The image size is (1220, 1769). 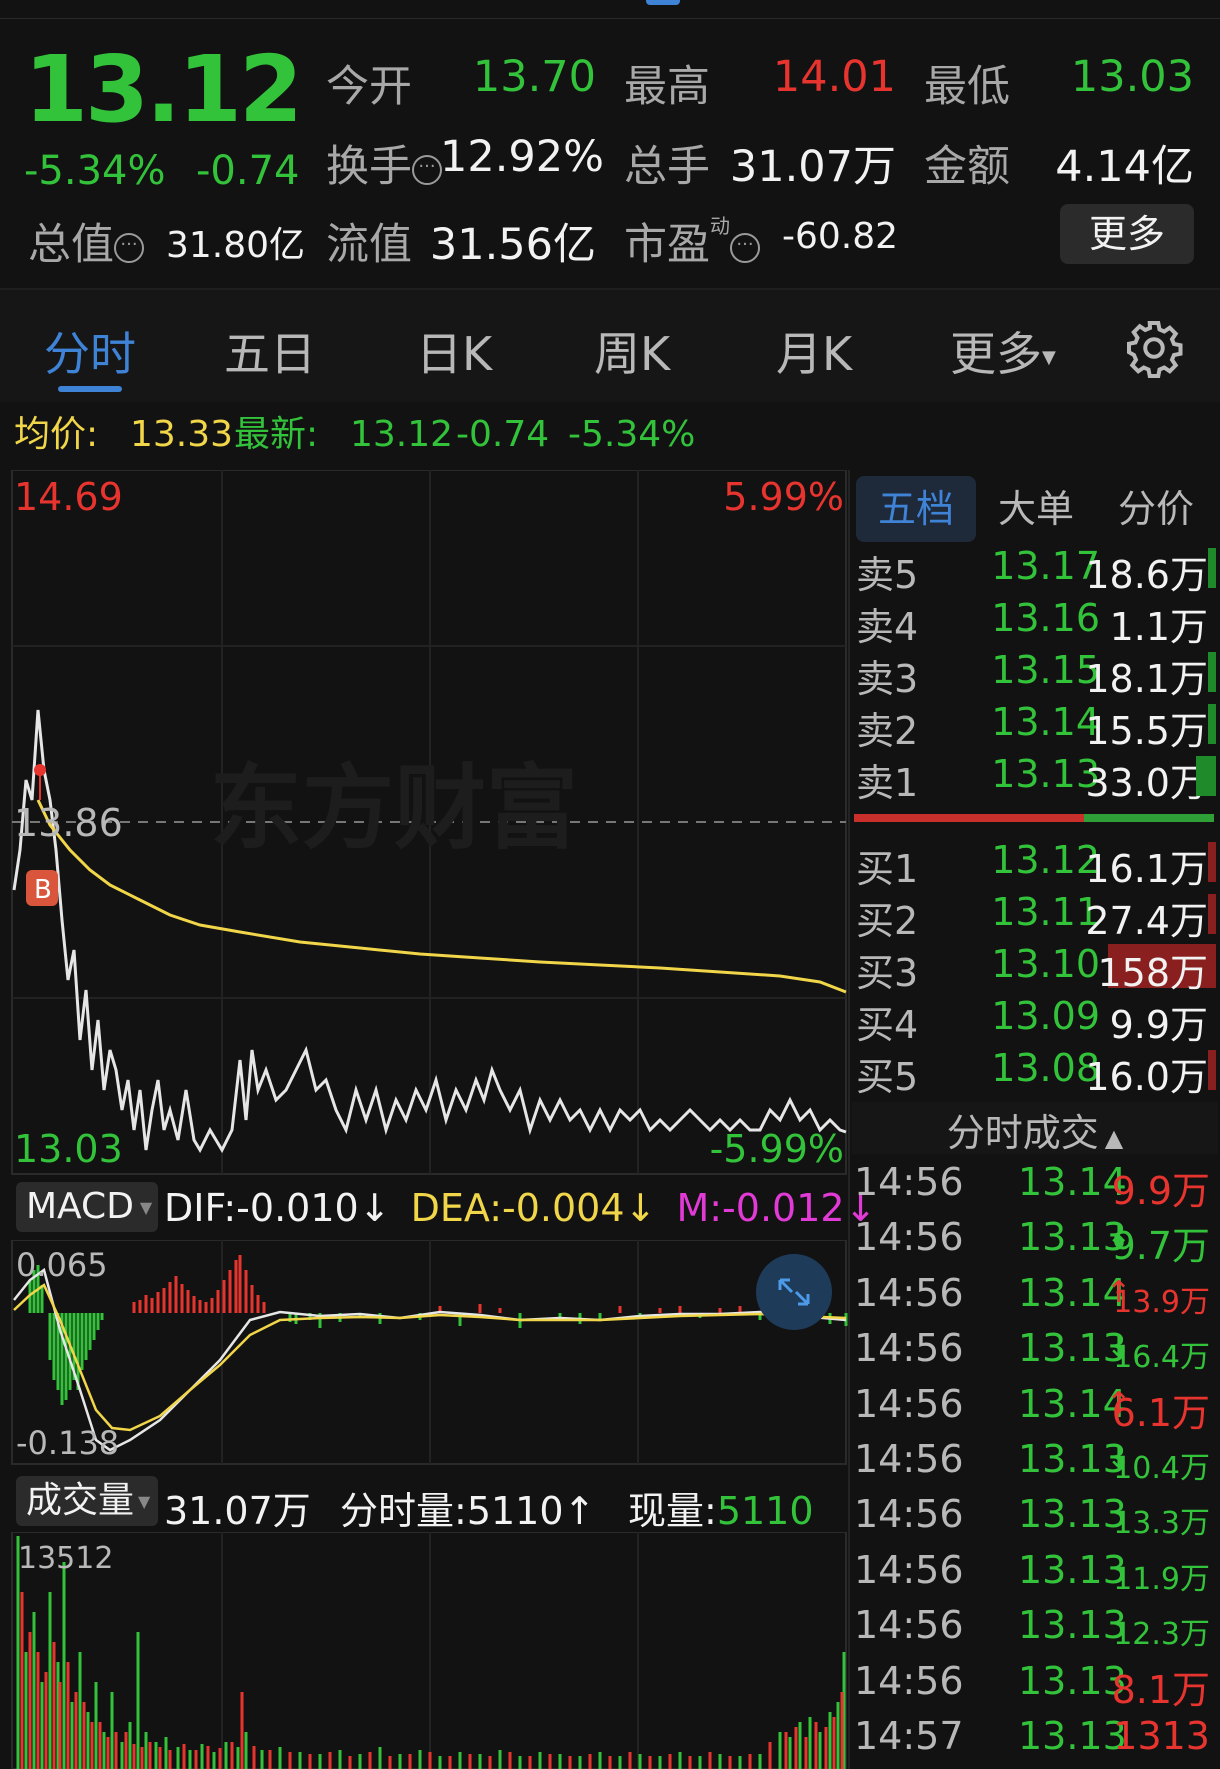 I want to click on amount-value: 4.14亿, so click(x=1124, y=167).